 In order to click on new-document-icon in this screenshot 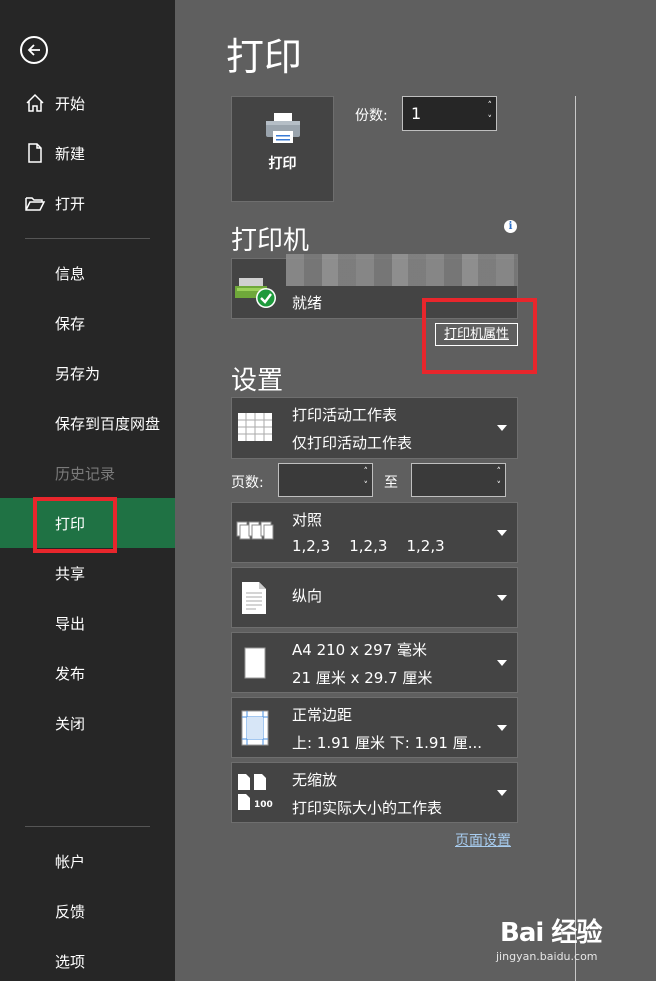, I will do `click(35, 153)`.